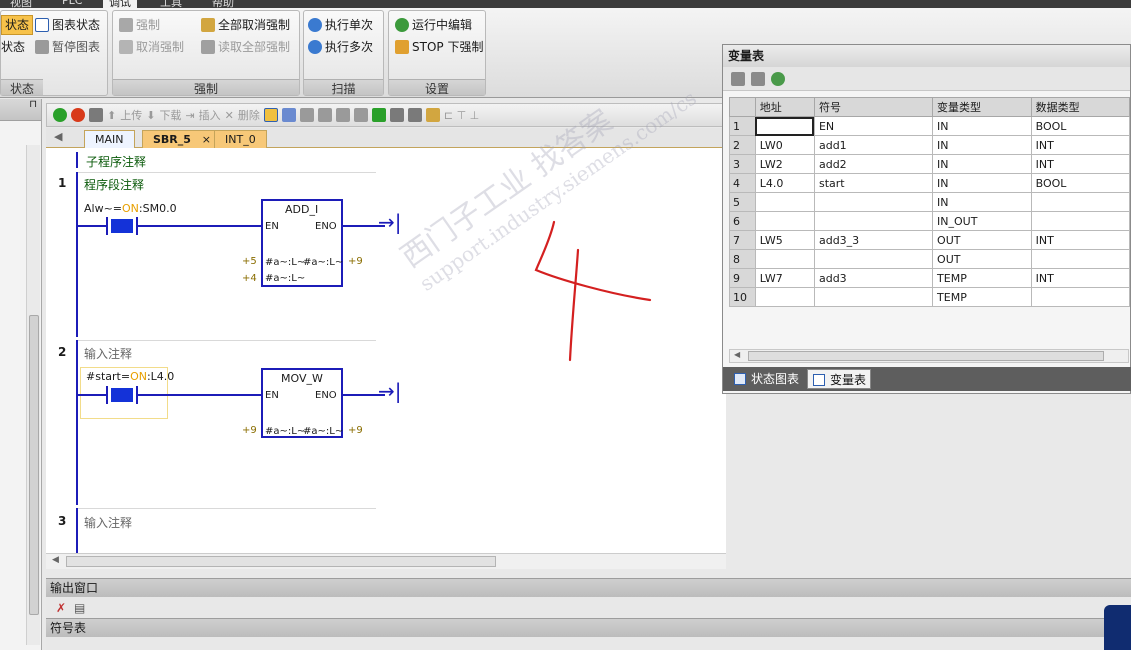 This screenshot has height=650, width=1131. I want to click on goto-icon, so click(378, 115).